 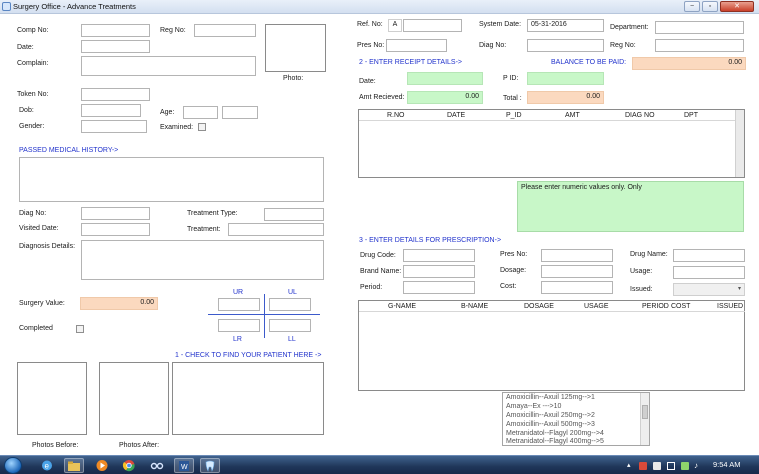 I want to click on drug-list-item: Amoxicillin--Axuil 250mg-->2, so click(x=550, y=415).